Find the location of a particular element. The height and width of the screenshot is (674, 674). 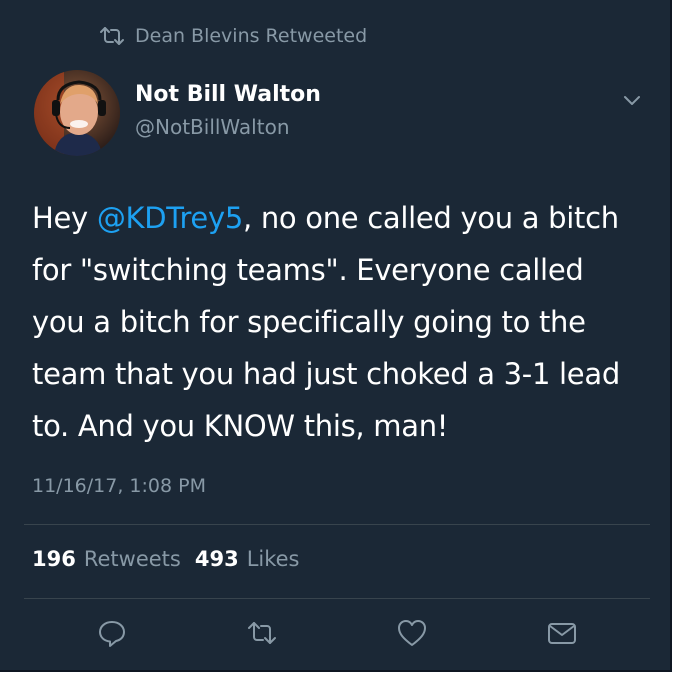

avatar-photo is located at coordinates (77, 113).